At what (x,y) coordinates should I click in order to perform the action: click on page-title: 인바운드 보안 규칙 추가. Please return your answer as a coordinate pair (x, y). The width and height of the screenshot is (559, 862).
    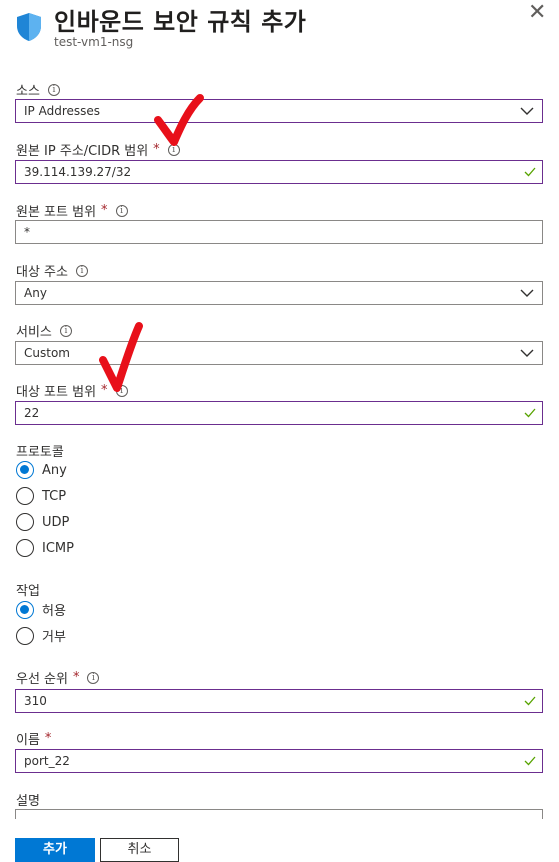
    Looking at the image, I should click on (180, 22).